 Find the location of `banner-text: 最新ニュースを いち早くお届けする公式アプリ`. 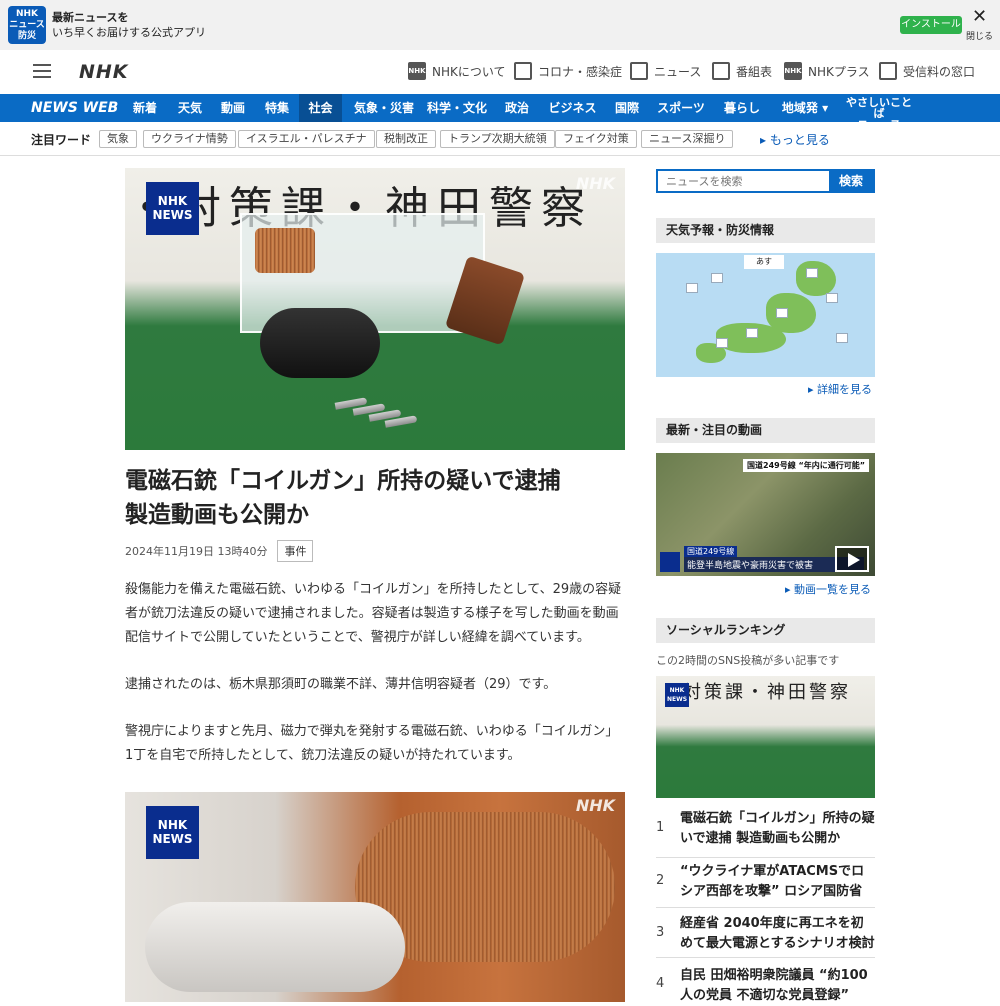

banner-text: 最新ニュースを いち早くお届けする公式アプリ is located at coordinates (129, 25).